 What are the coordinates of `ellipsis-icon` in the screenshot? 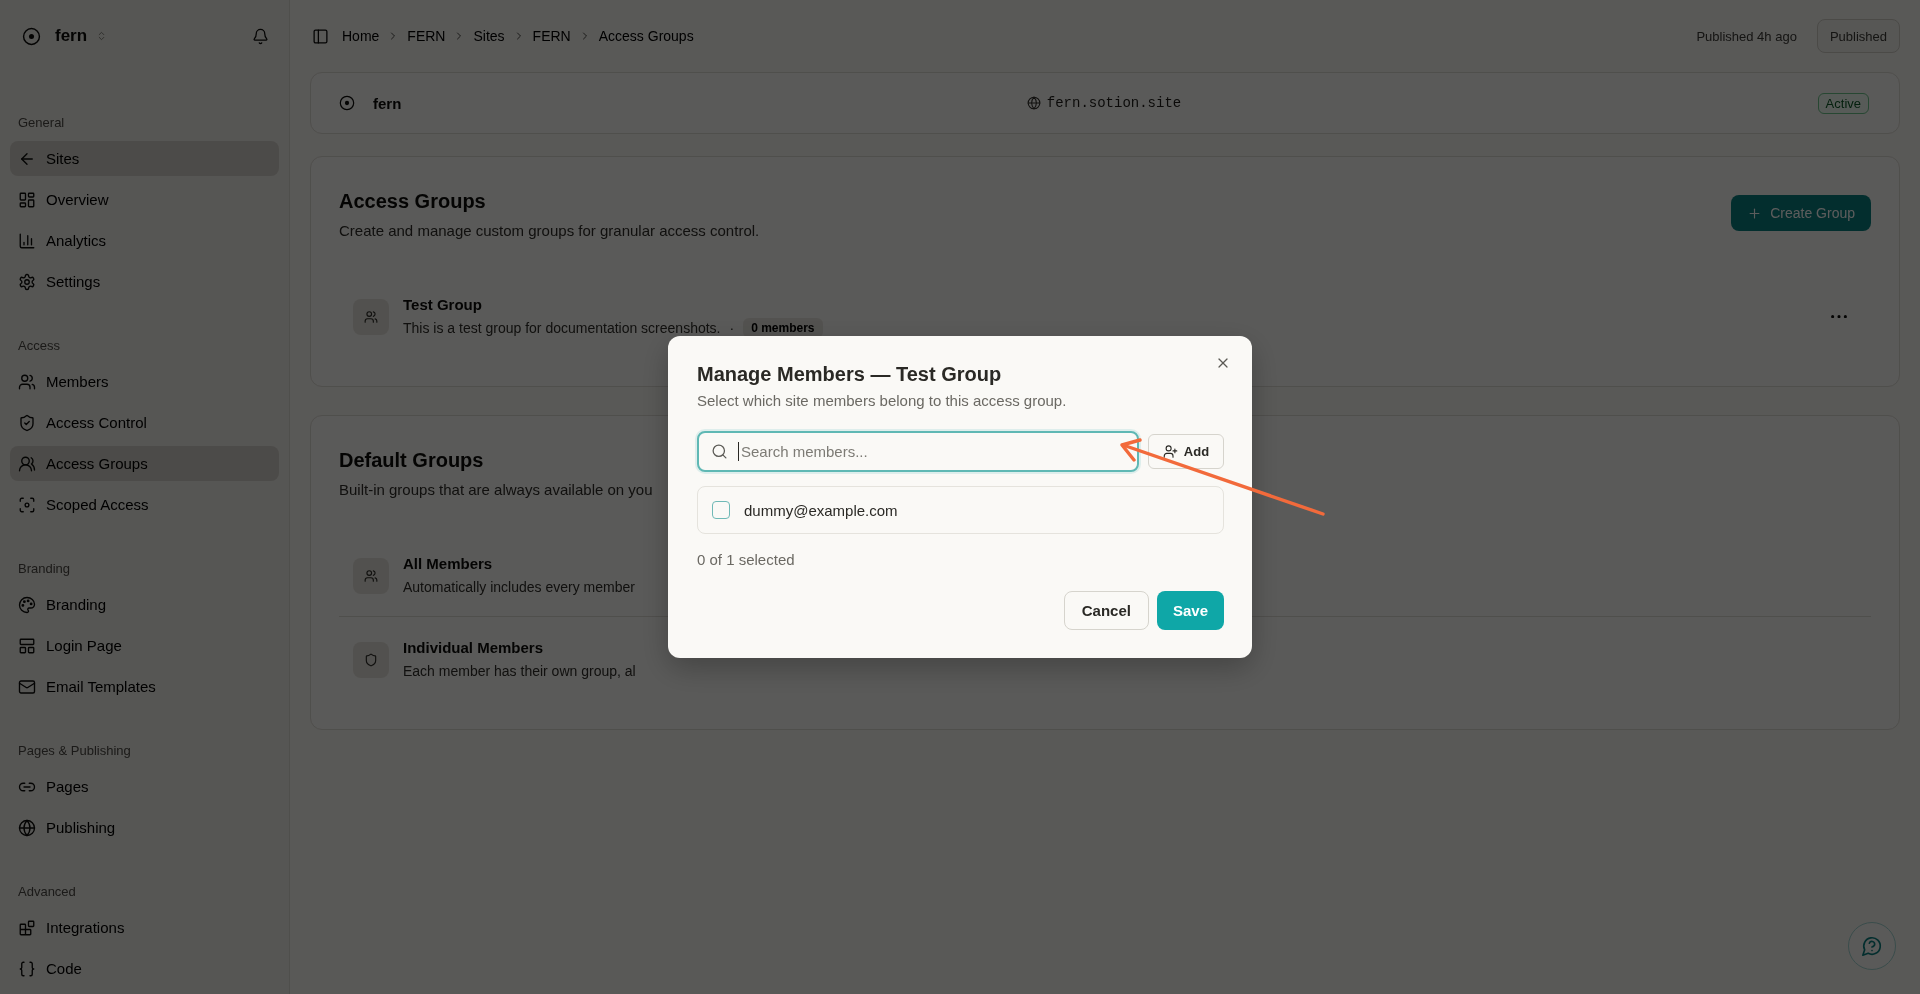 It's located at (1839, 316).